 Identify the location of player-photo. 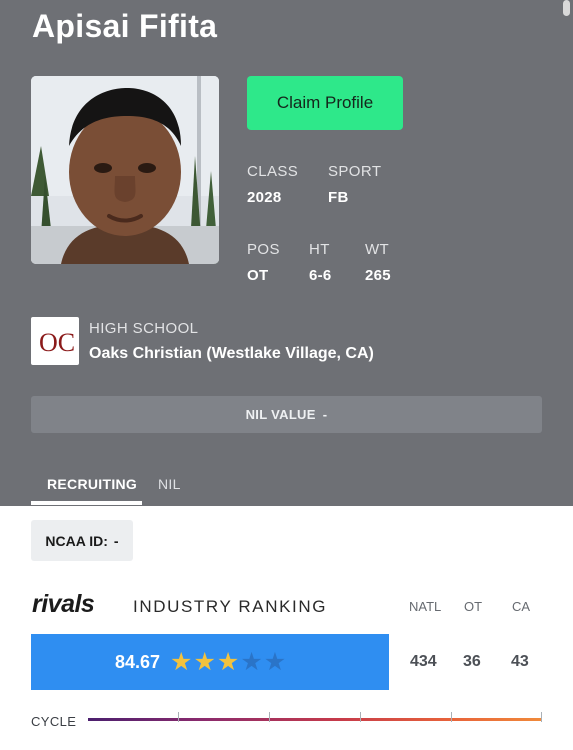
(125, 170).